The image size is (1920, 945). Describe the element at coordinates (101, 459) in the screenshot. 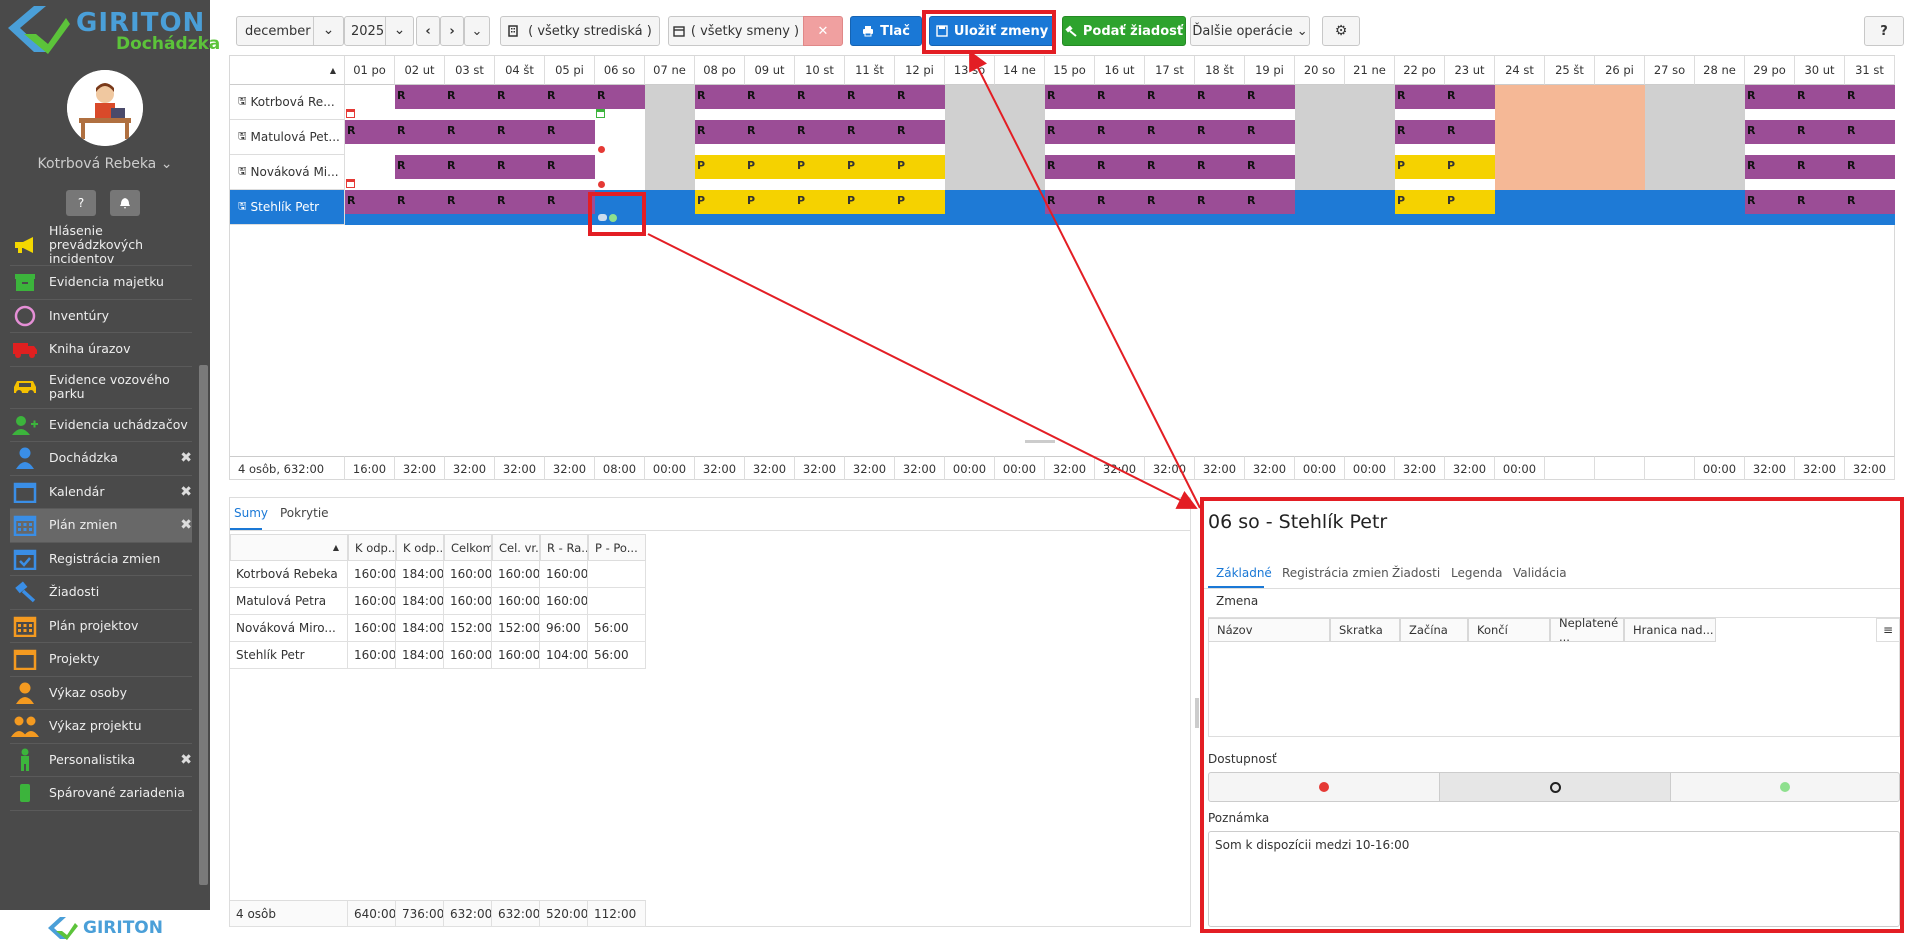

I see `sidebar-item-dochádzka: Dochádzka ✖` at that location.